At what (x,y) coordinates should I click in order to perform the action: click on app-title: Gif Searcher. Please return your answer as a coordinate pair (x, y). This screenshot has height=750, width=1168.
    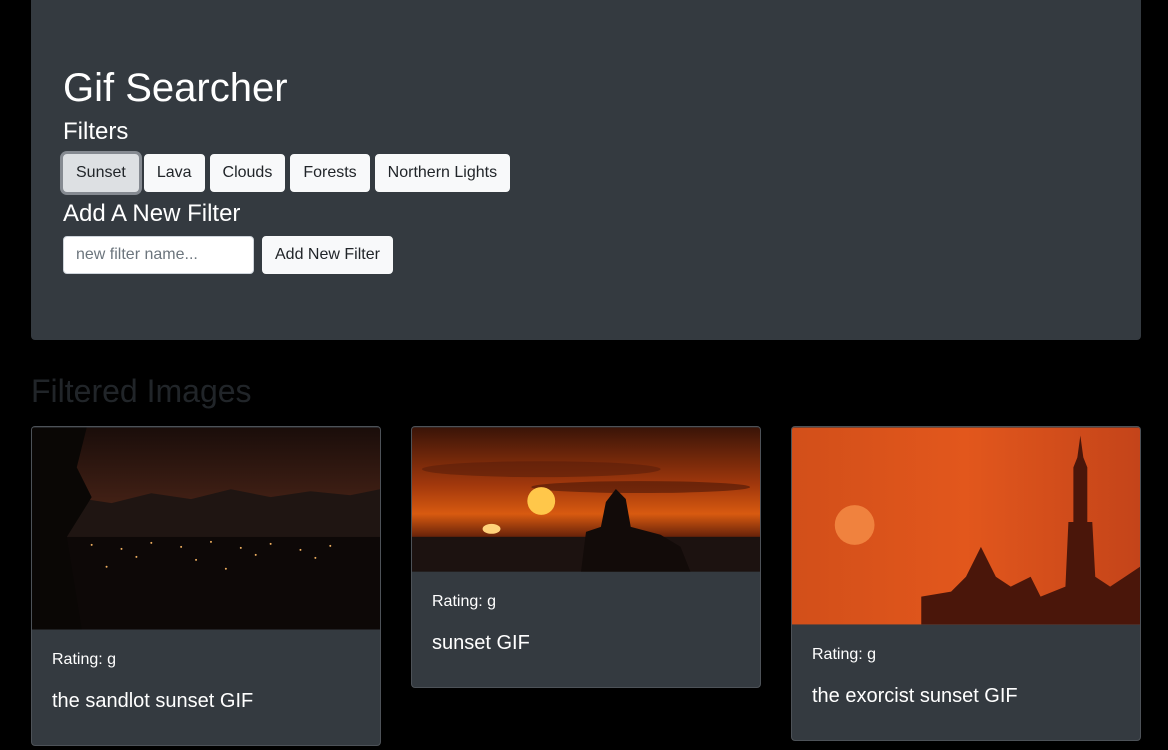
    Looking at the image, I should click on (175, 88).